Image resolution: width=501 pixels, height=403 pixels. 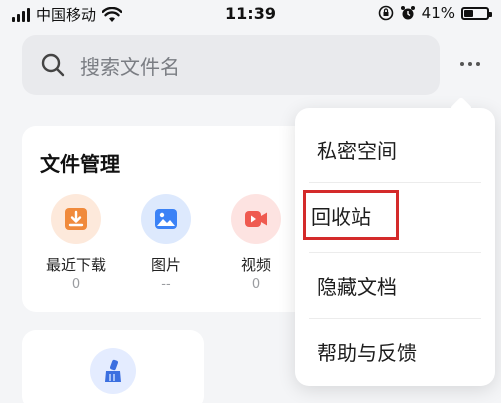 What do you see at coordinates (470, 64) in the screenshot?
I see `more-options-icon` at bounding box center [470, 64].